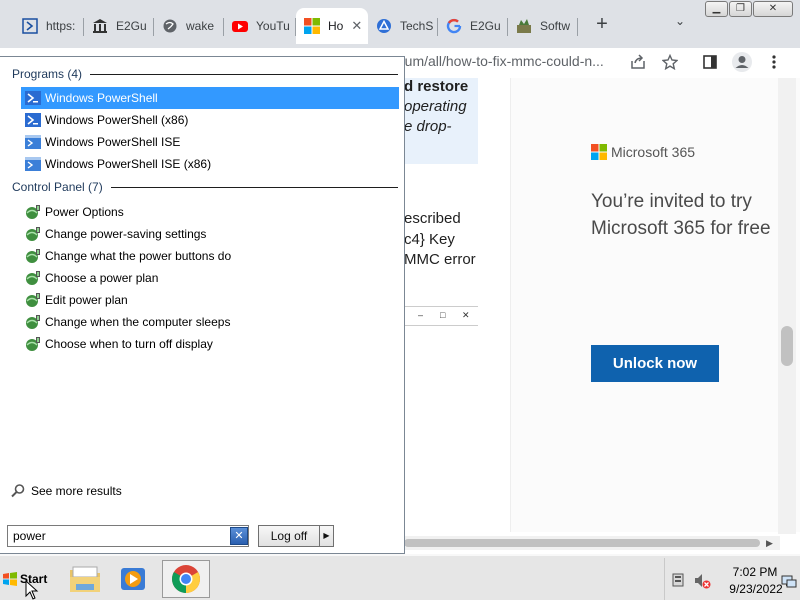  I want to click on browser-tab: Softw, so click(543, 26).